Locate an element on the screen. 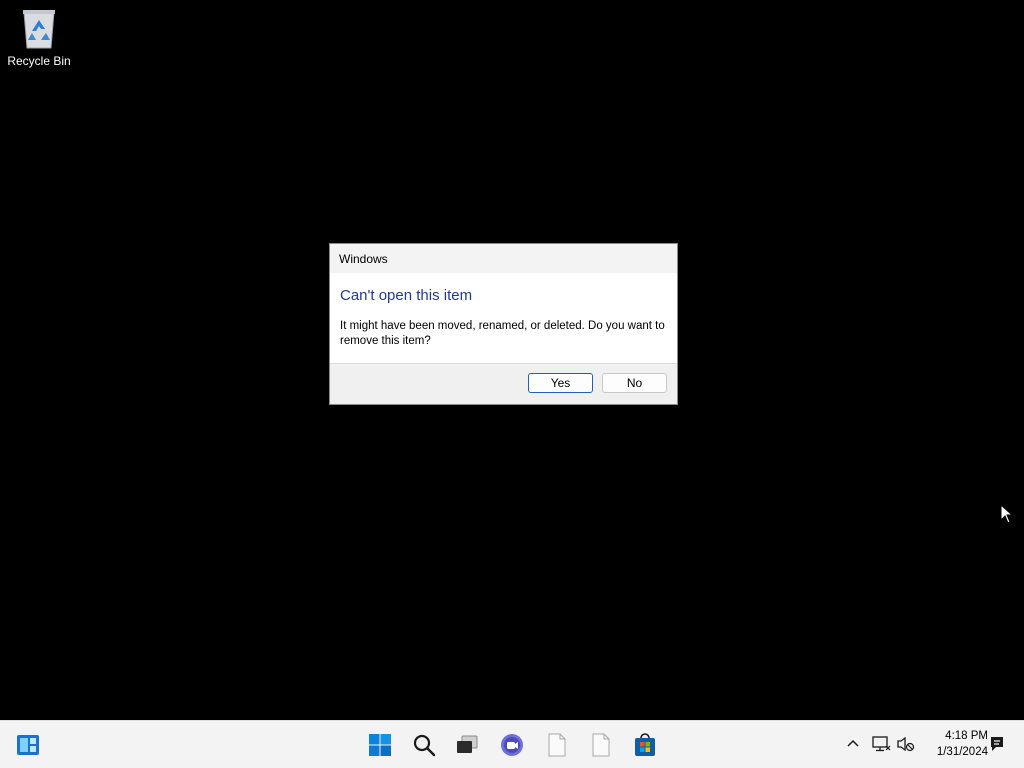  clock-time: 4:18 PM is located at coordinates (966, 736).